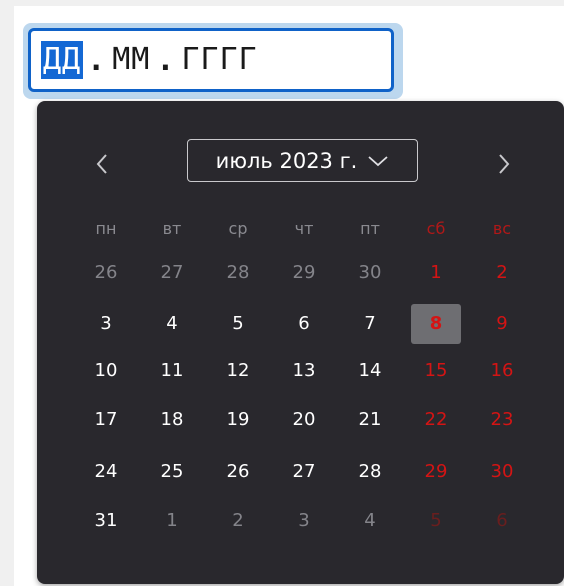 The width and height of the screenshot is (564, 586). What do you see at coordinates (304, 228) in the screenshot?
I see `weekday-label: чт` at bounding box center [304, 228].